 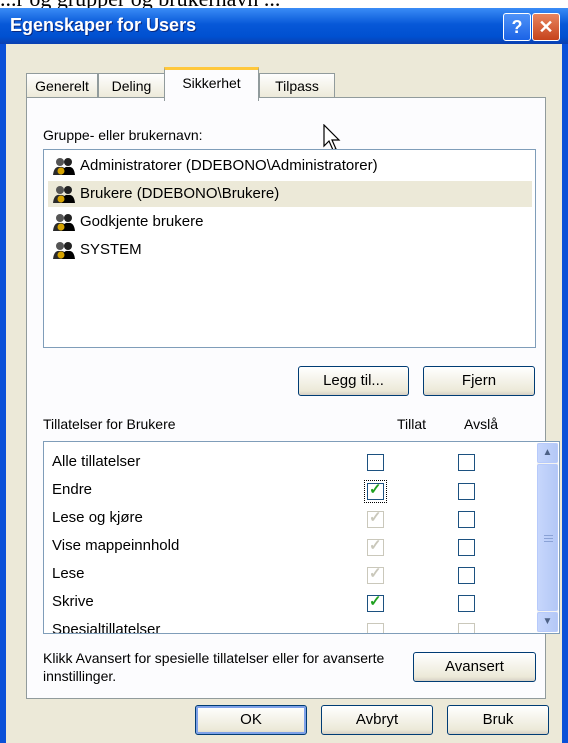 What do you see at coordinates (103, 25) in the screenshot?
I see `window-title: Egenskaper for Users` at bounding box center [103, 25].